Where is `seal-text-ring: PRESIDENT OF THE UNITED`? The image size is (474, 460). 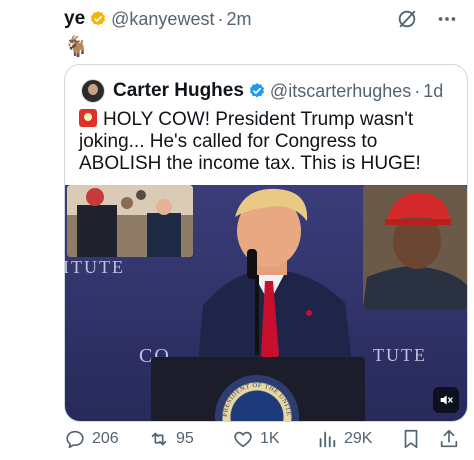 seal-text-ring: PRESIDENT OF THE UNITED is located at coordinates (253, 396).